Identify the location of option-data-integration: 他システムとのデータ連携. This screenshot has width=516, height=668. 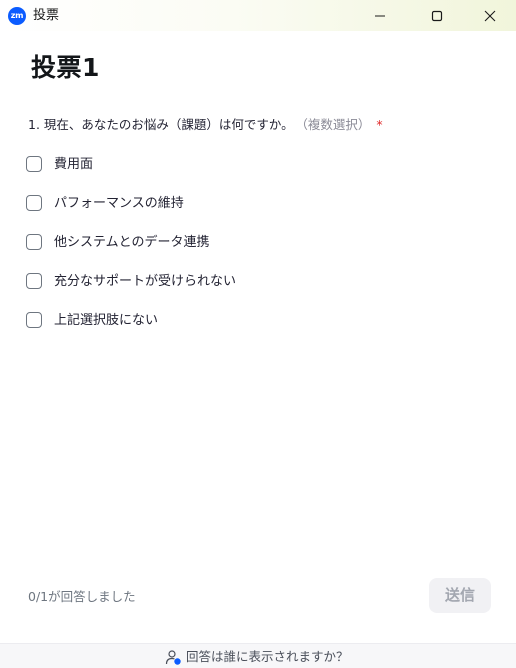
(256, 251).